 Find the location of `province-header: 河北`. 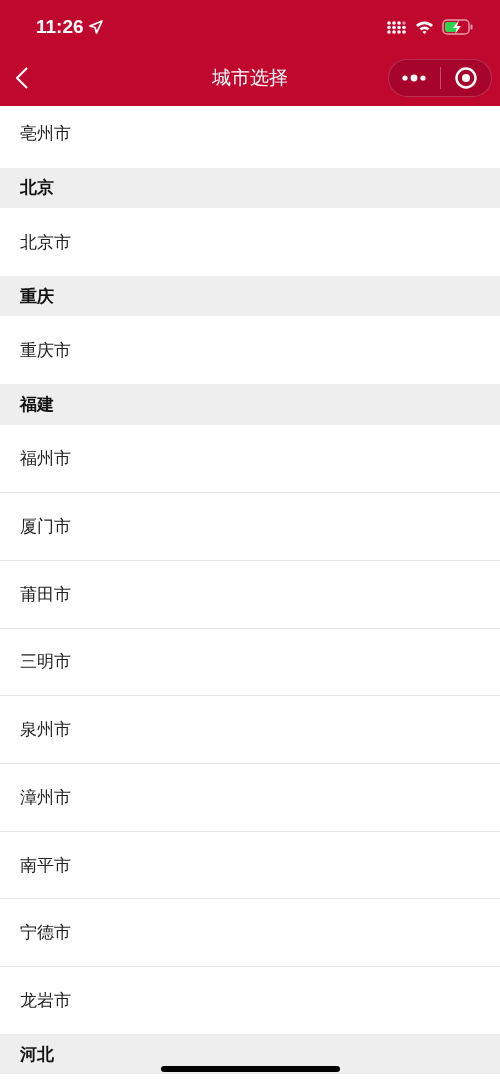

province-header: 河北 is located at coordinates (250, 1054).